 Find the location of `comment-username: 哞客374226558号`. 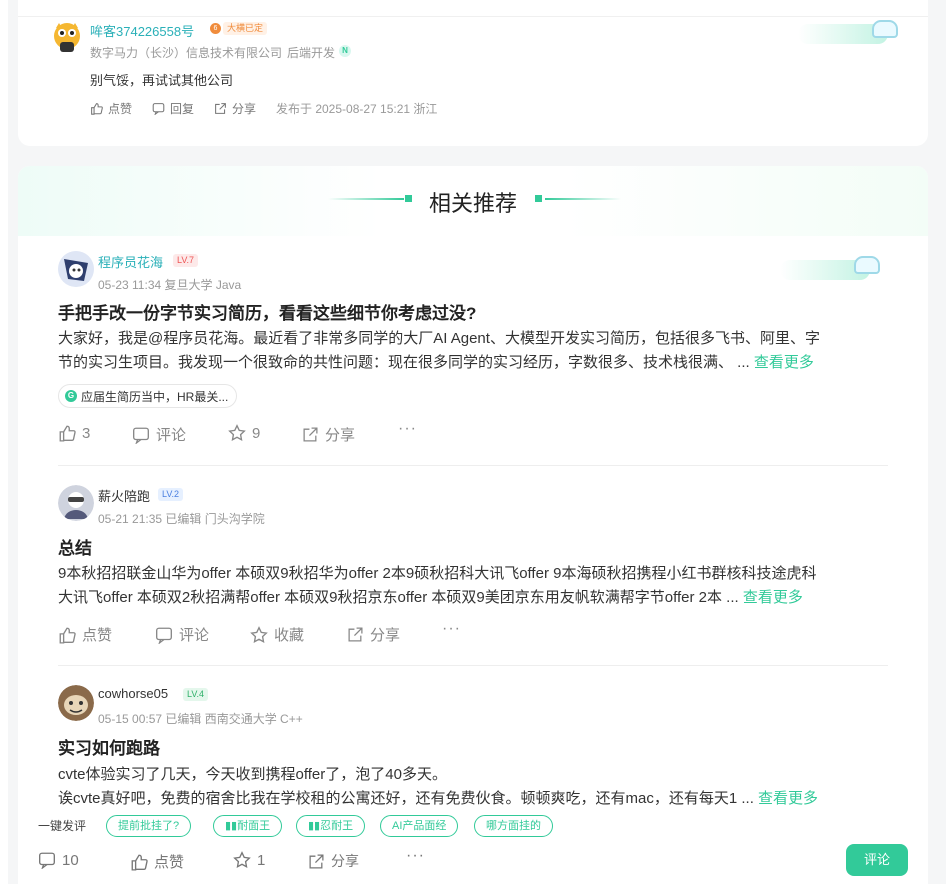

comment-username: 哞客374226558号 is located at coordinates (142, 30).